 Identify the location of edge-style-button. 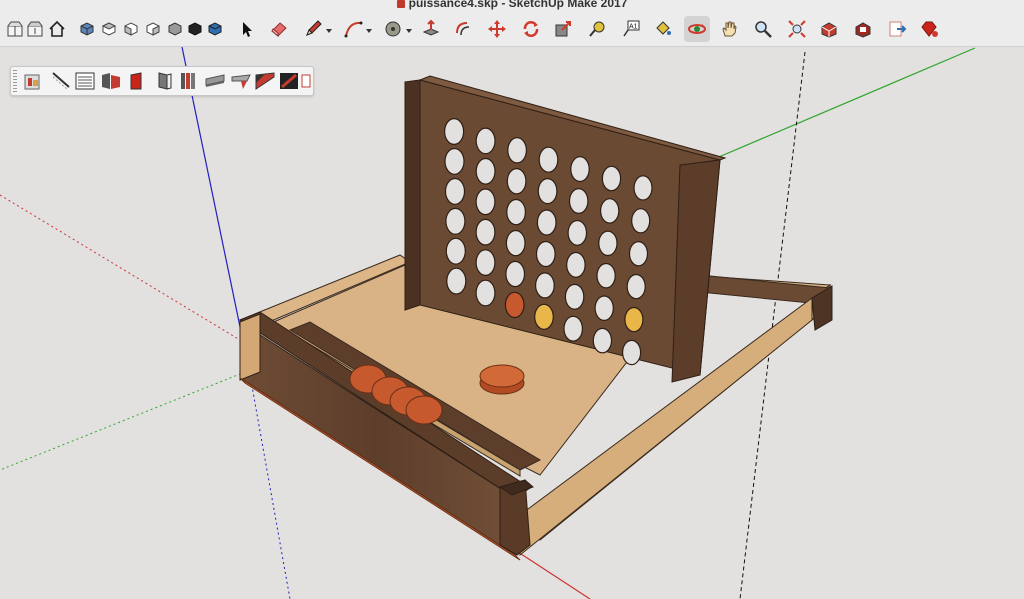
(215, 81).